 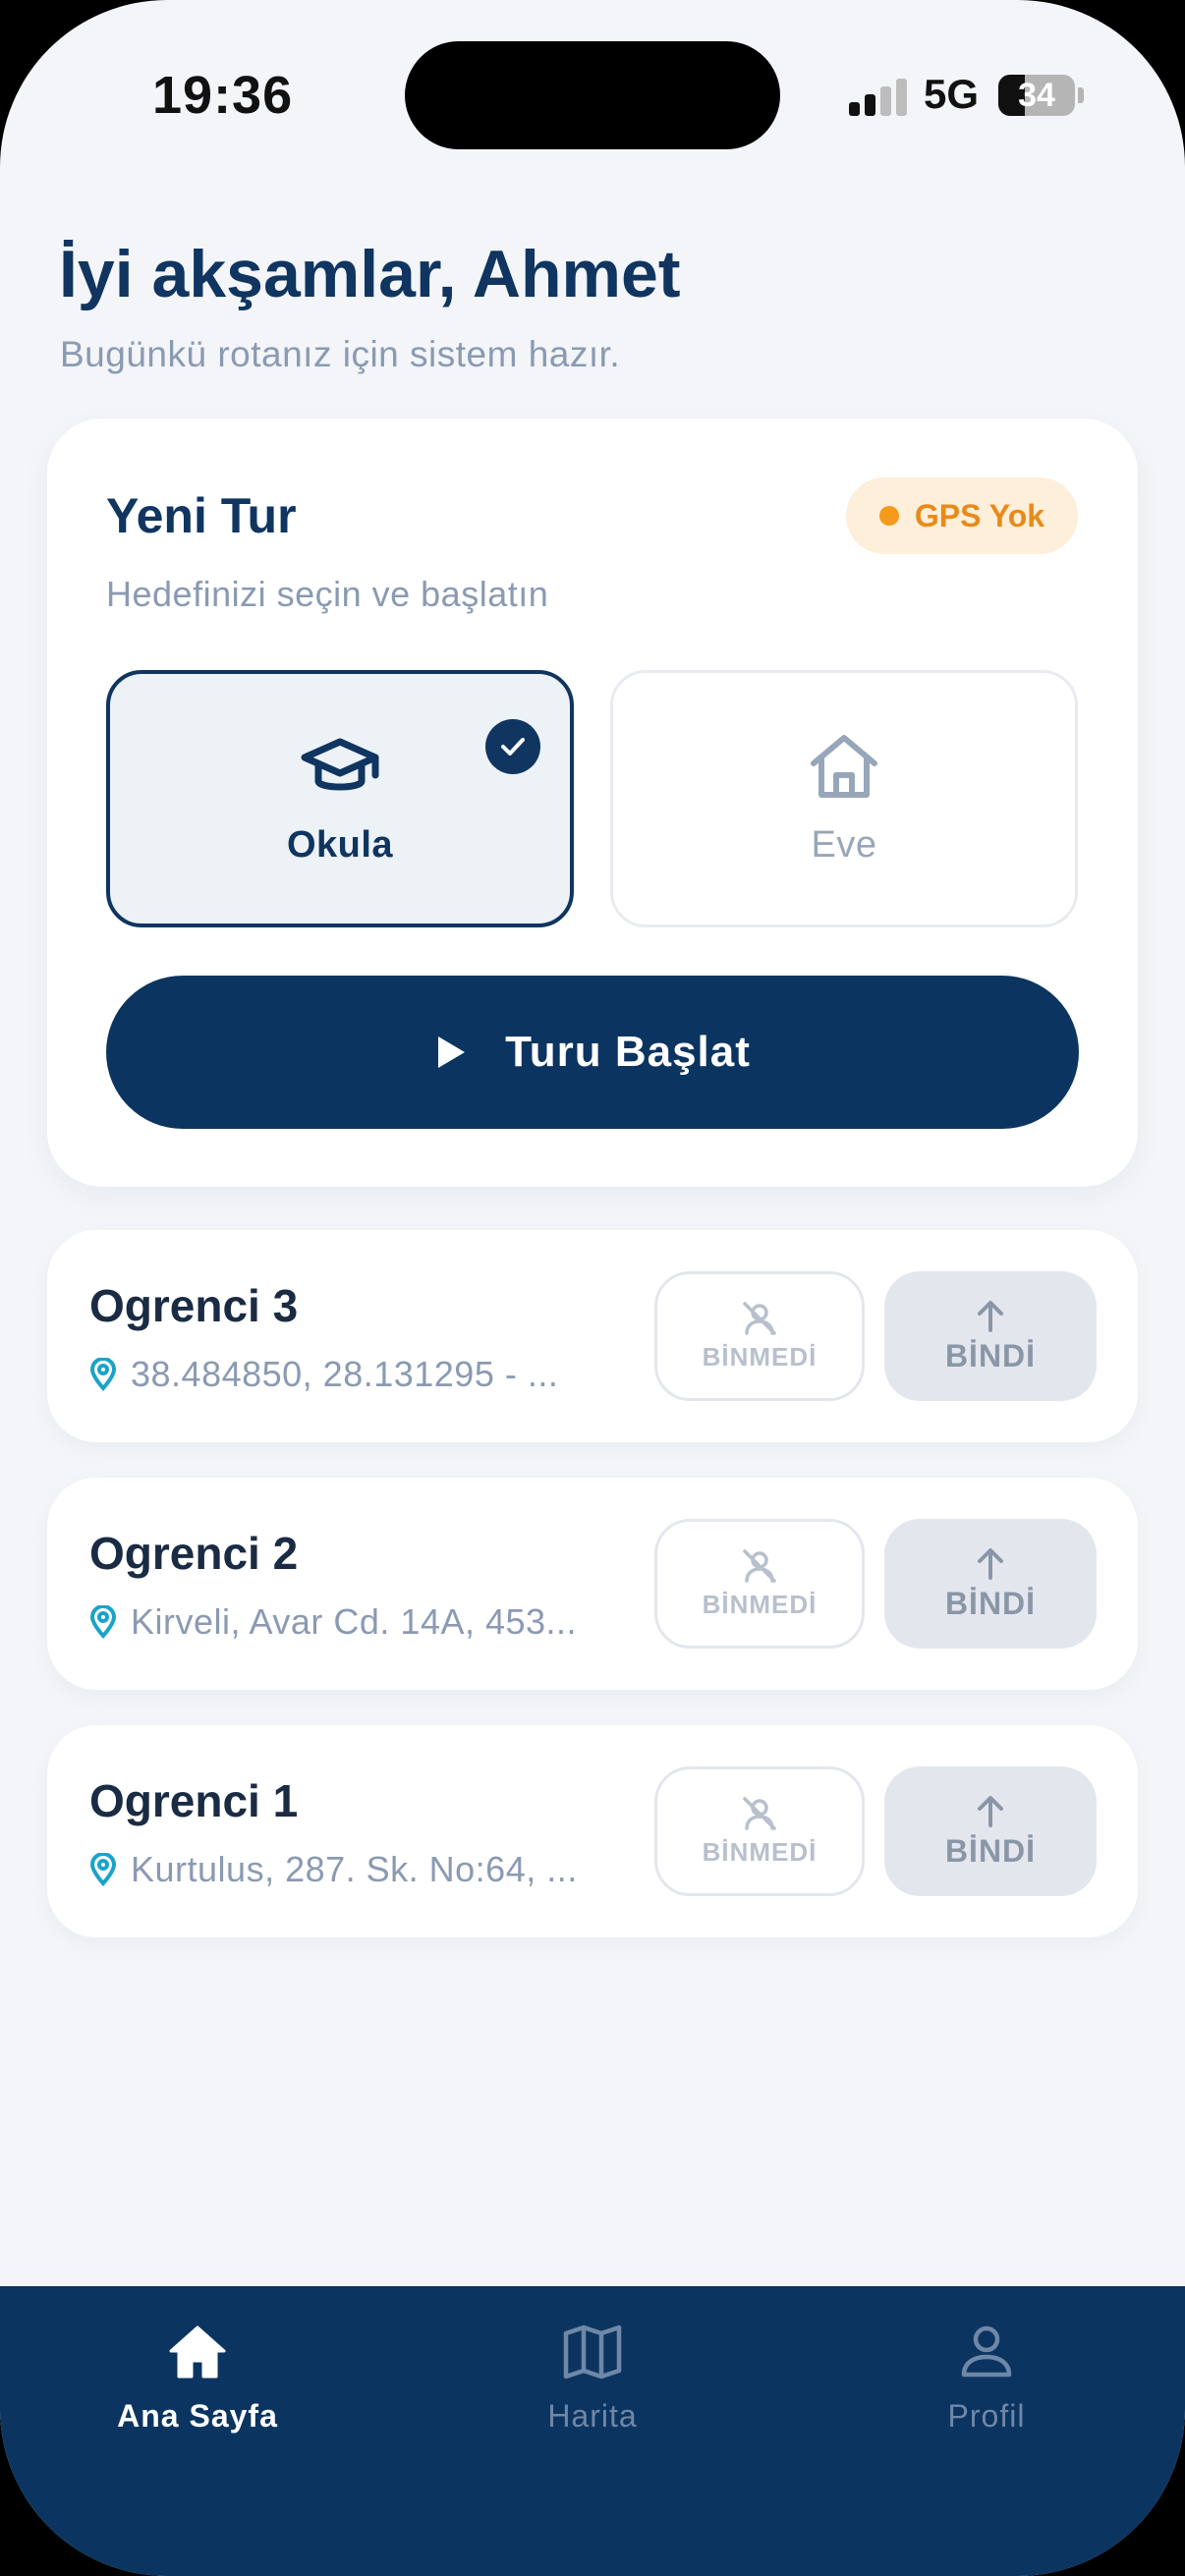 I want to click on destination-school-label: Okula, so click(x=340, y=844).